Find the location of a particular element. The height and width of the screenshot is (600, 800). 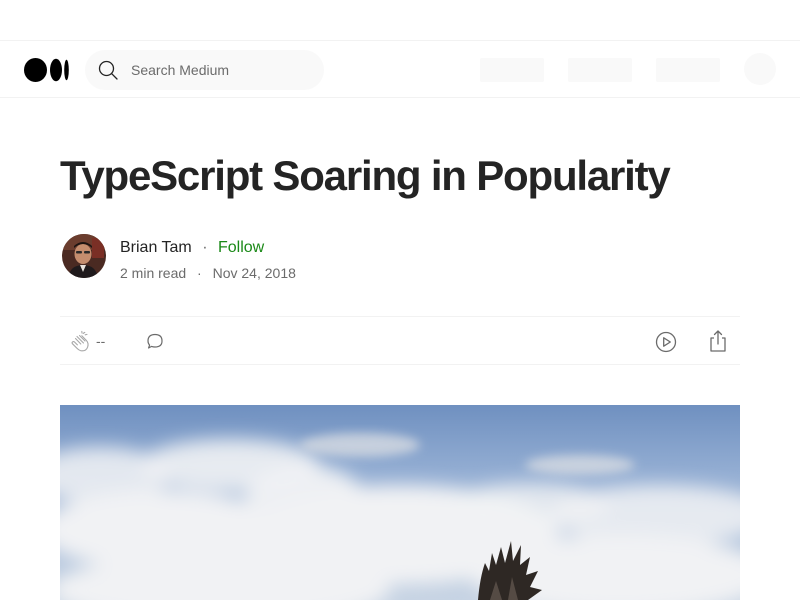

article-meta: 2 min read · Nov 24, 2018 is located at coordinates (208, 273).